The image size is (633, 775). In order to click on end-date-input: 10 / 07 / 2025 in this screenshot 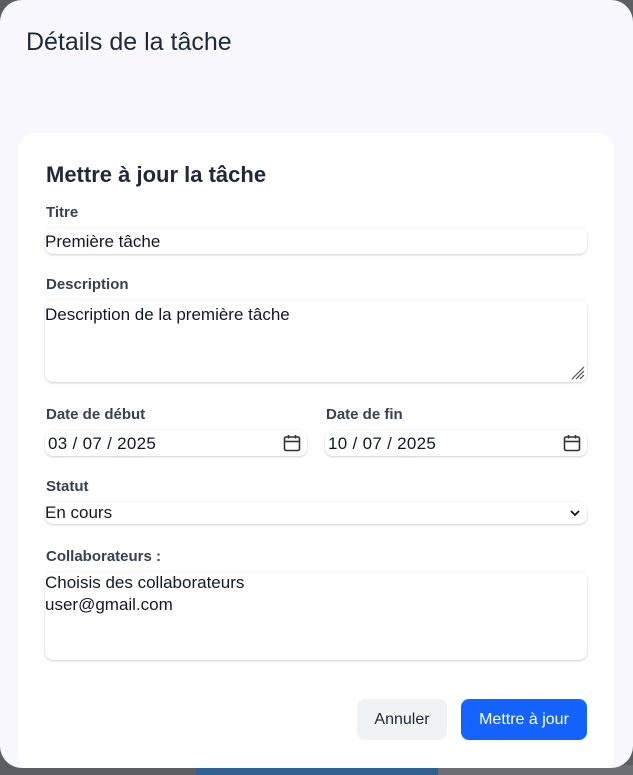, I will do `click(456, 443)`.